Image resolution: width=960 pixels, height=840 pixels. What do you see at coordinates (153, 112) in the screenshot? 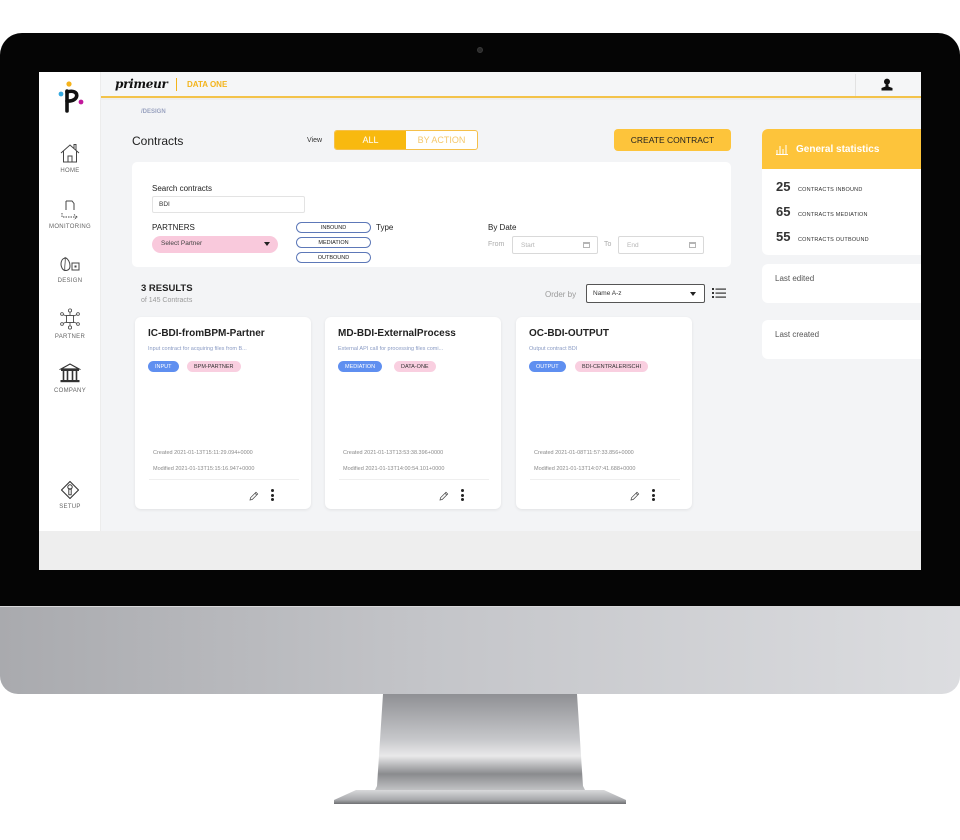
I see `breadcrumb: /DESIGN` at bounding box center [153, 112].